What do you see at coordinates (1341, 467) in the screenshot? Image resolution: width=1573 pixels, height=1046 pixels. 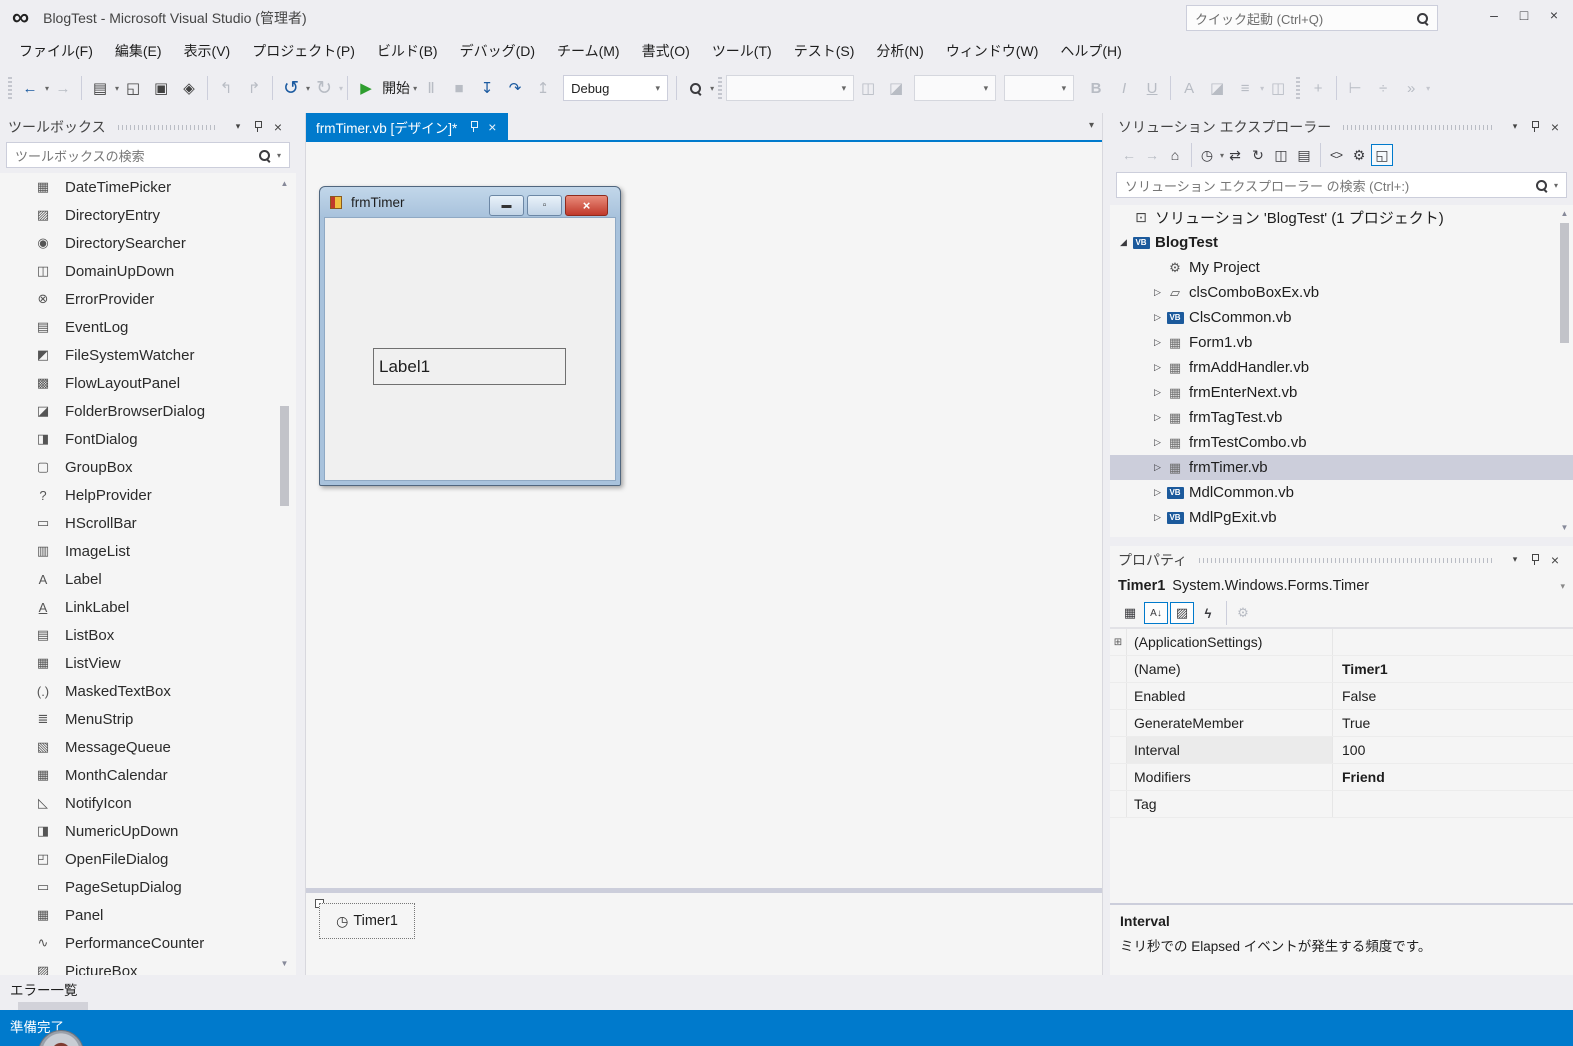 I see `tree-item: ▷ ▦ frmTimer.vb` at bounding box center [1341, 467].